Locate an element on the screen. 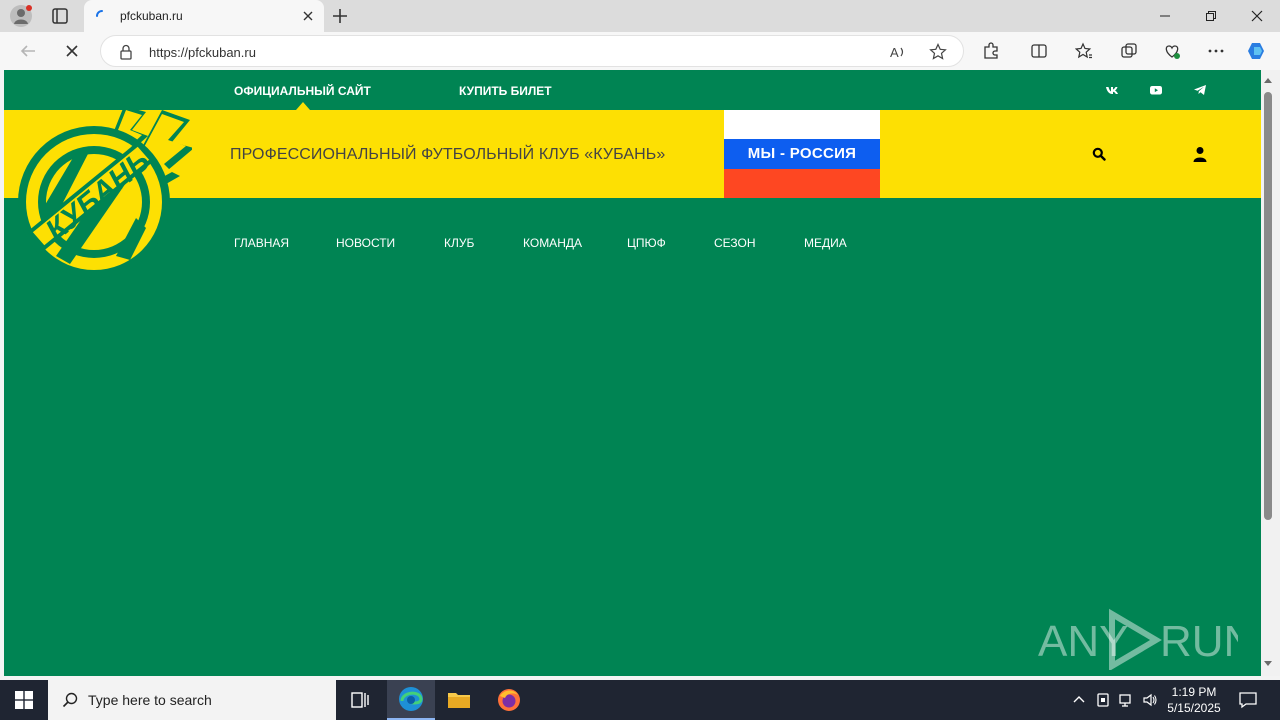  start-button is located at coordinates (24, 700).